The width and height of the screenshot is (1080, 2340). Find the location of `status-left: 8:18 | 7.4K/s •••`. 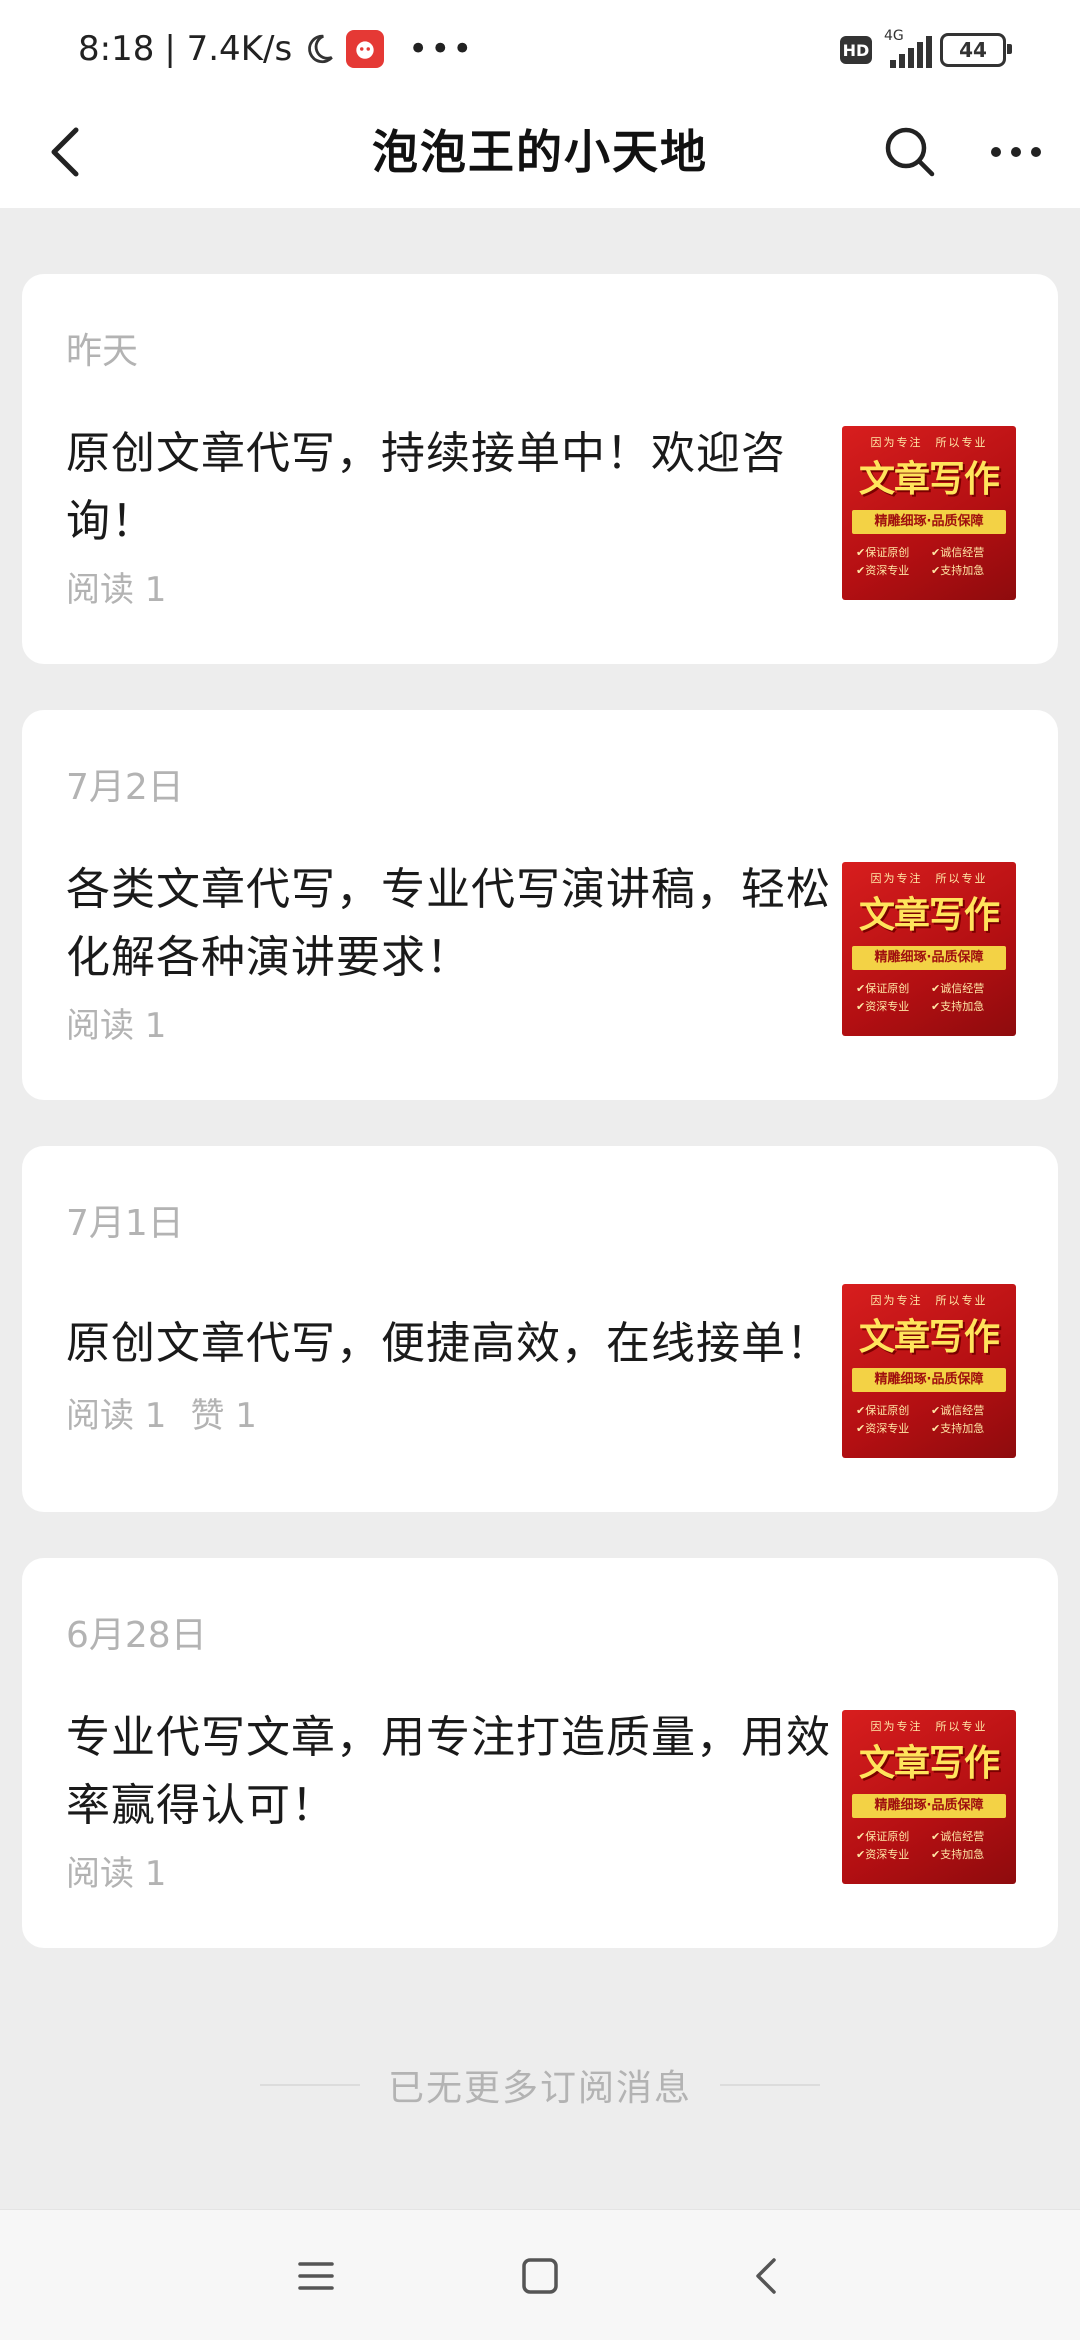

status-left: 8:18 | 7.4K/s ••• is located at coordinates (276, 49).